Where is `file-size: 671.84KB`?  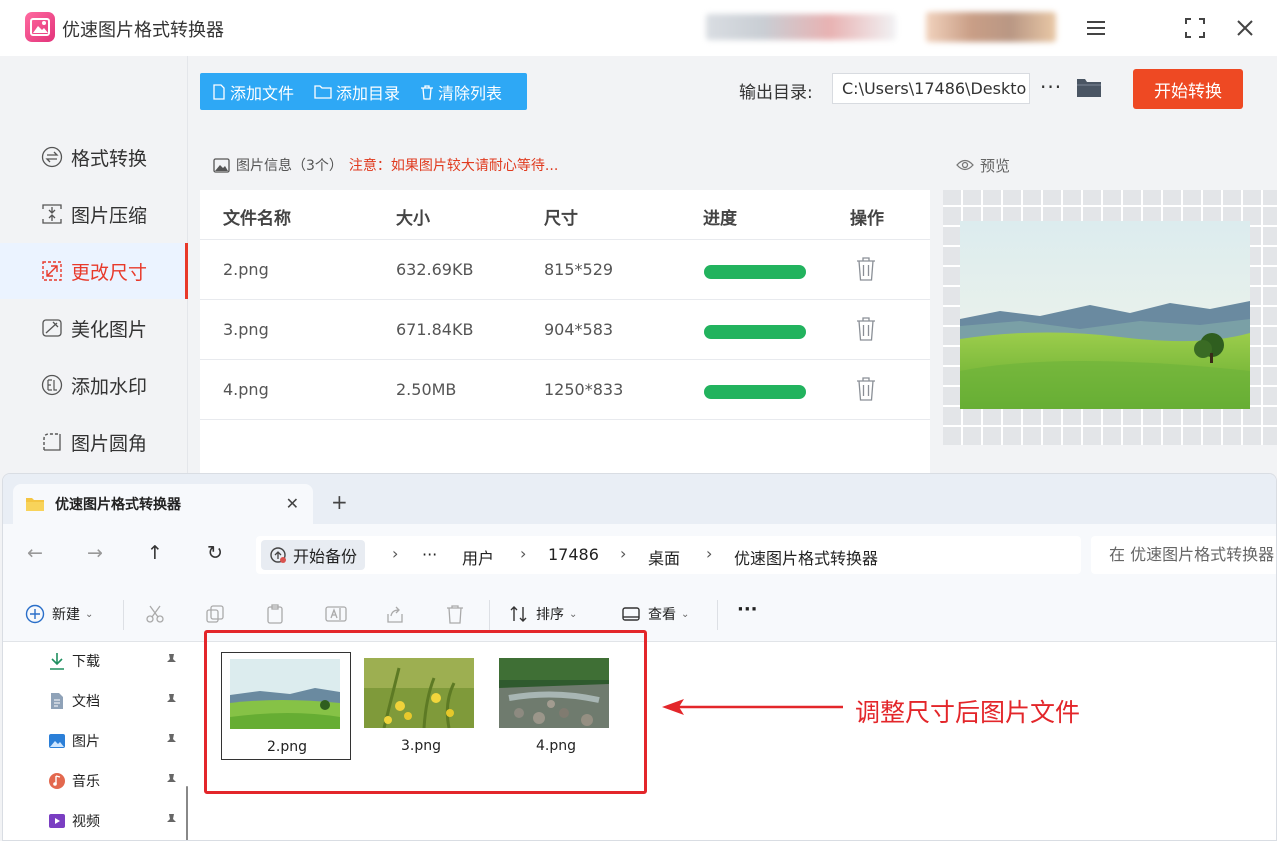 file-size: 671.84KB is located at coordinates (435, 329).